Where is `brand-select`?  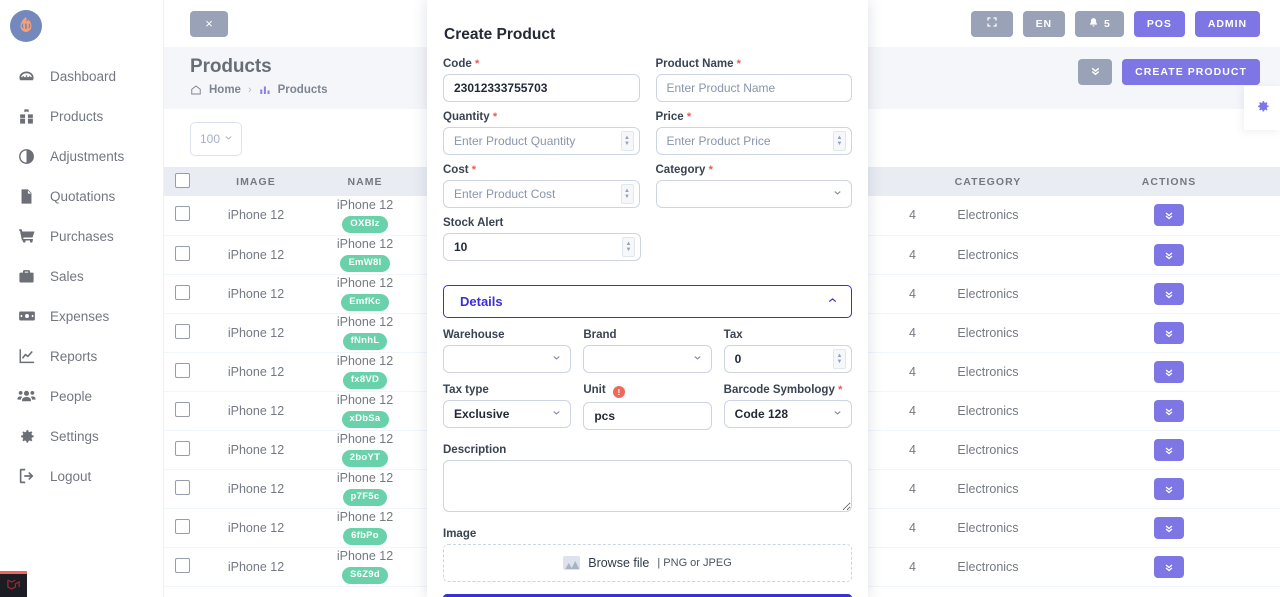
brand-select is located at coordinates (647, 359).